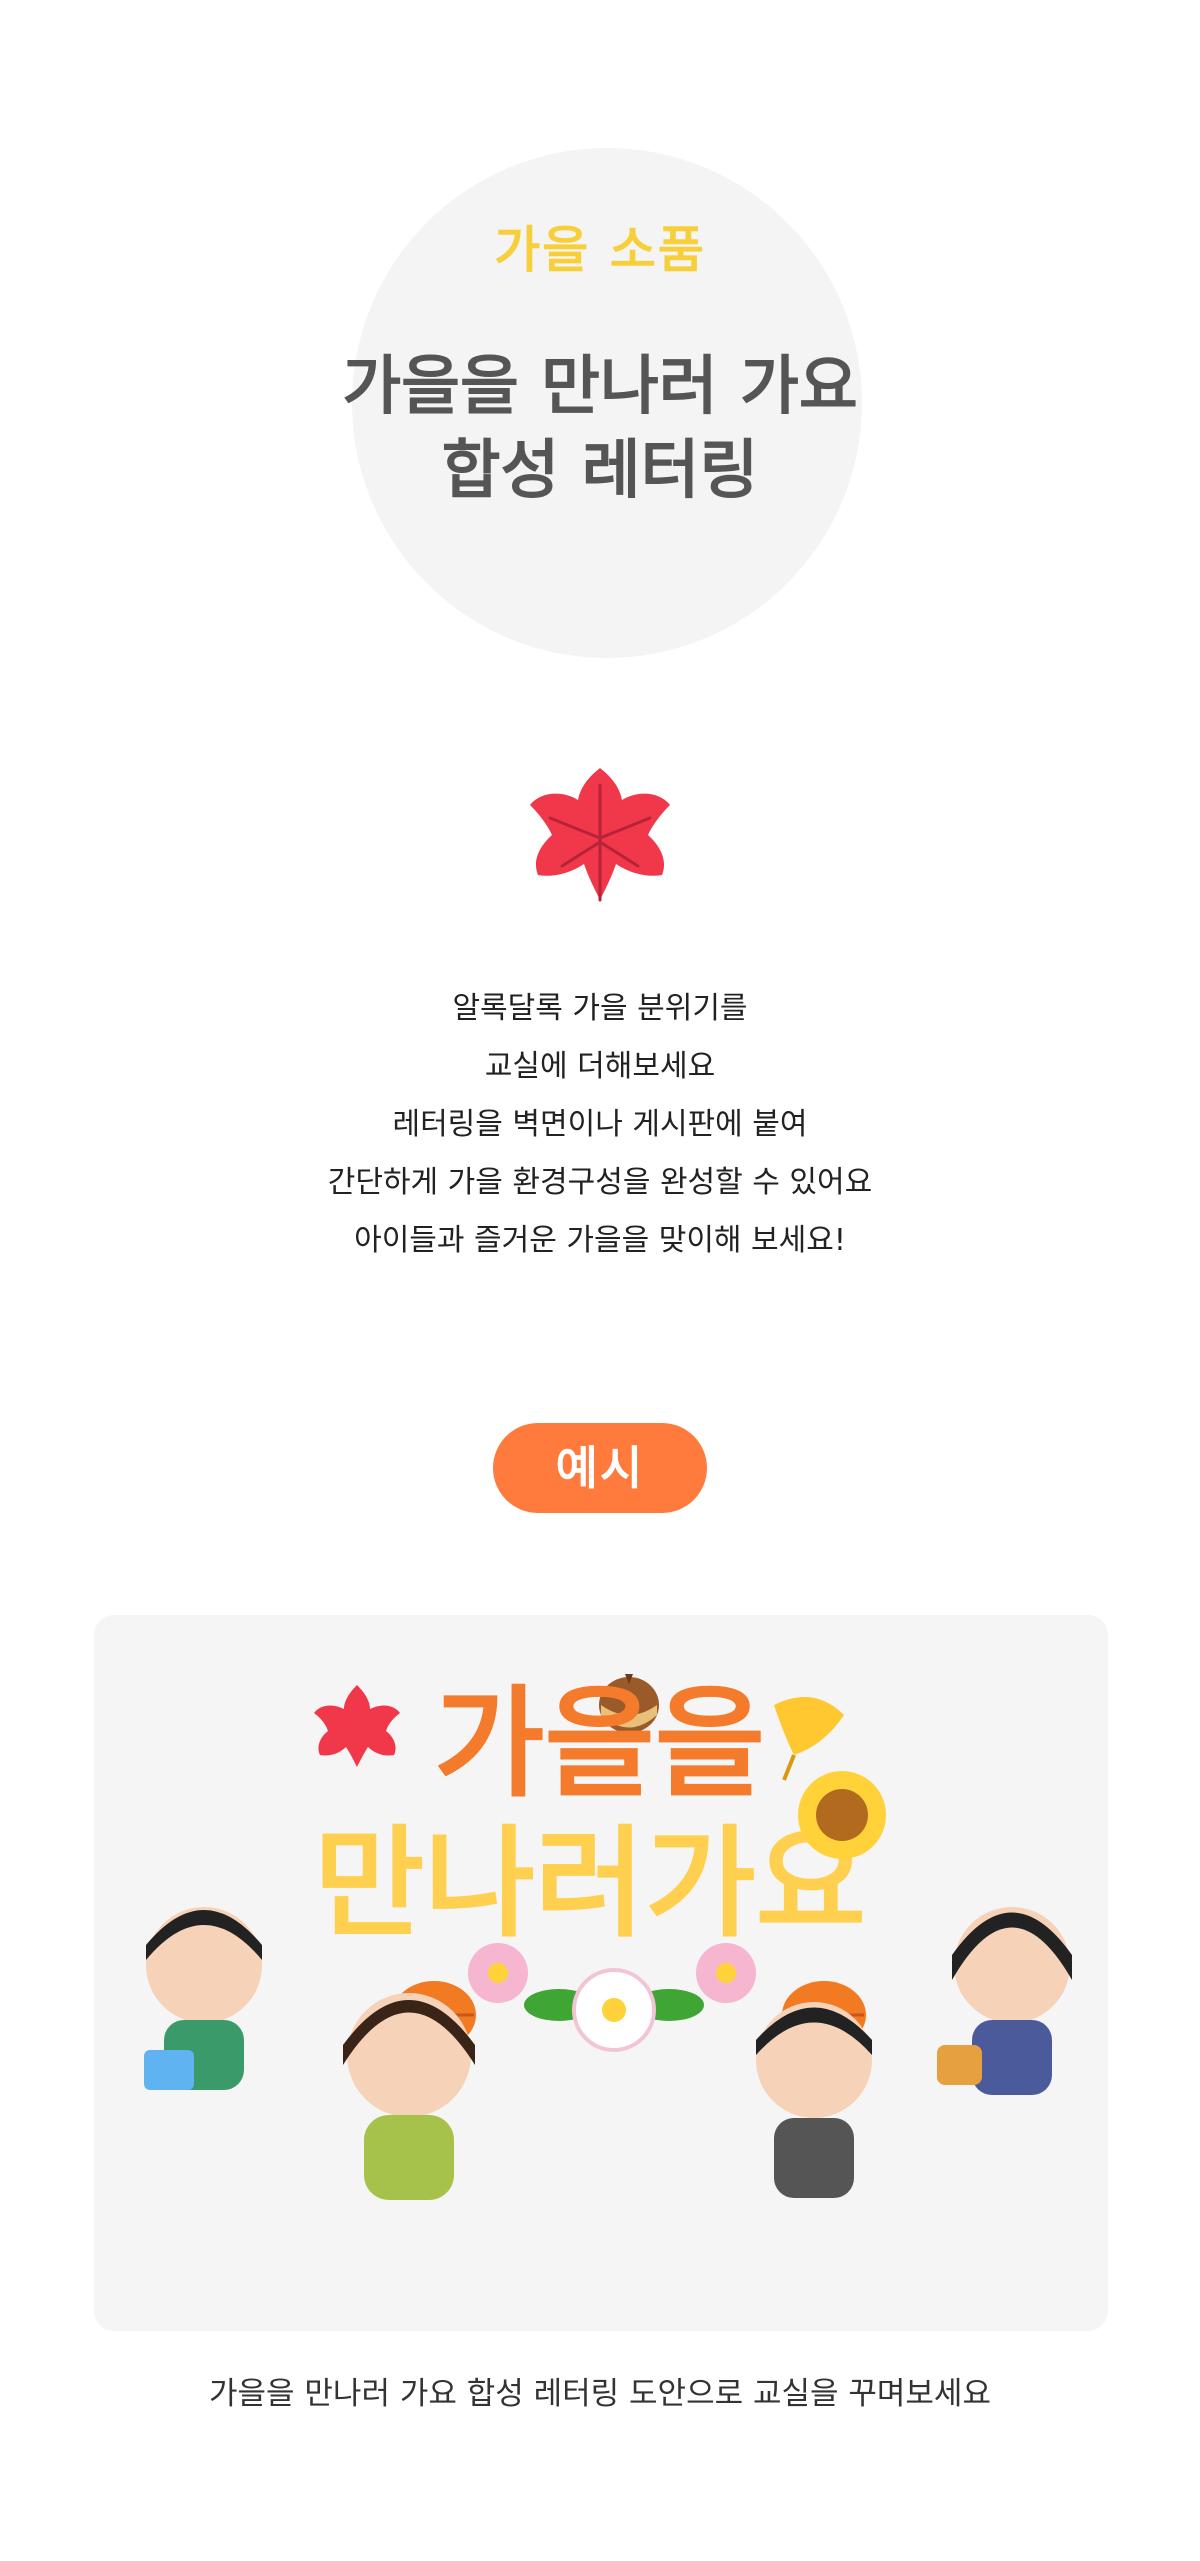 This screenshot has width=1200, height=2561. I want to click on example-caption: 가을을 만나러 가요 합성 레터링 도안으로 교실을 꾸며보세요, so click(600, 2394).